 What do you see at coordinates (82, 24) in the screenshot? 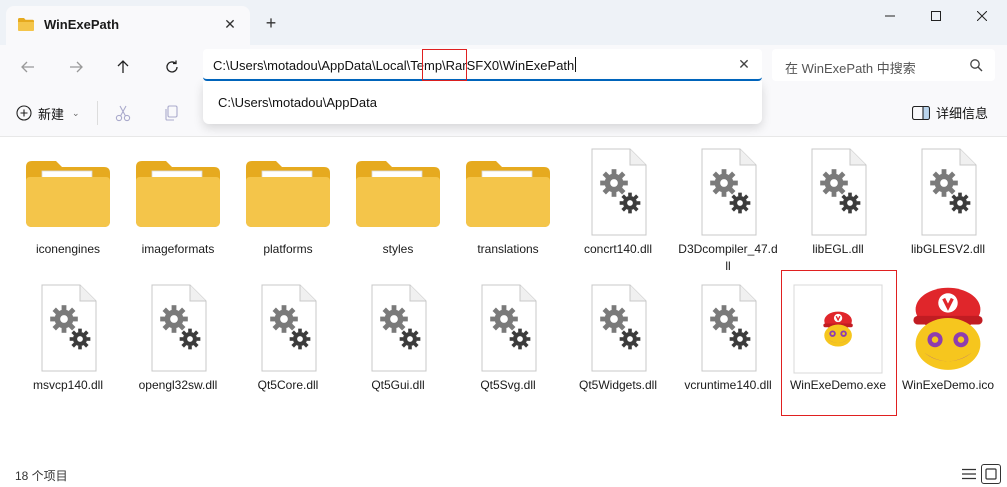
I see `tab-title: WinExePath` at bounding box center [82, 24].